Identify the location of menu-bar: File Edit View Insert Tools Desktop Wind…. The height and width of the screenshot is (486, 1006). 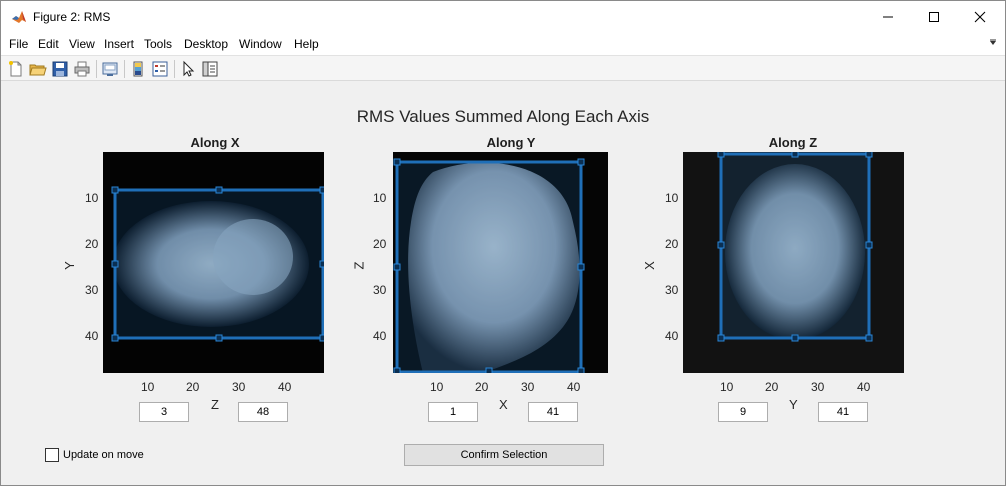
(503, 44).